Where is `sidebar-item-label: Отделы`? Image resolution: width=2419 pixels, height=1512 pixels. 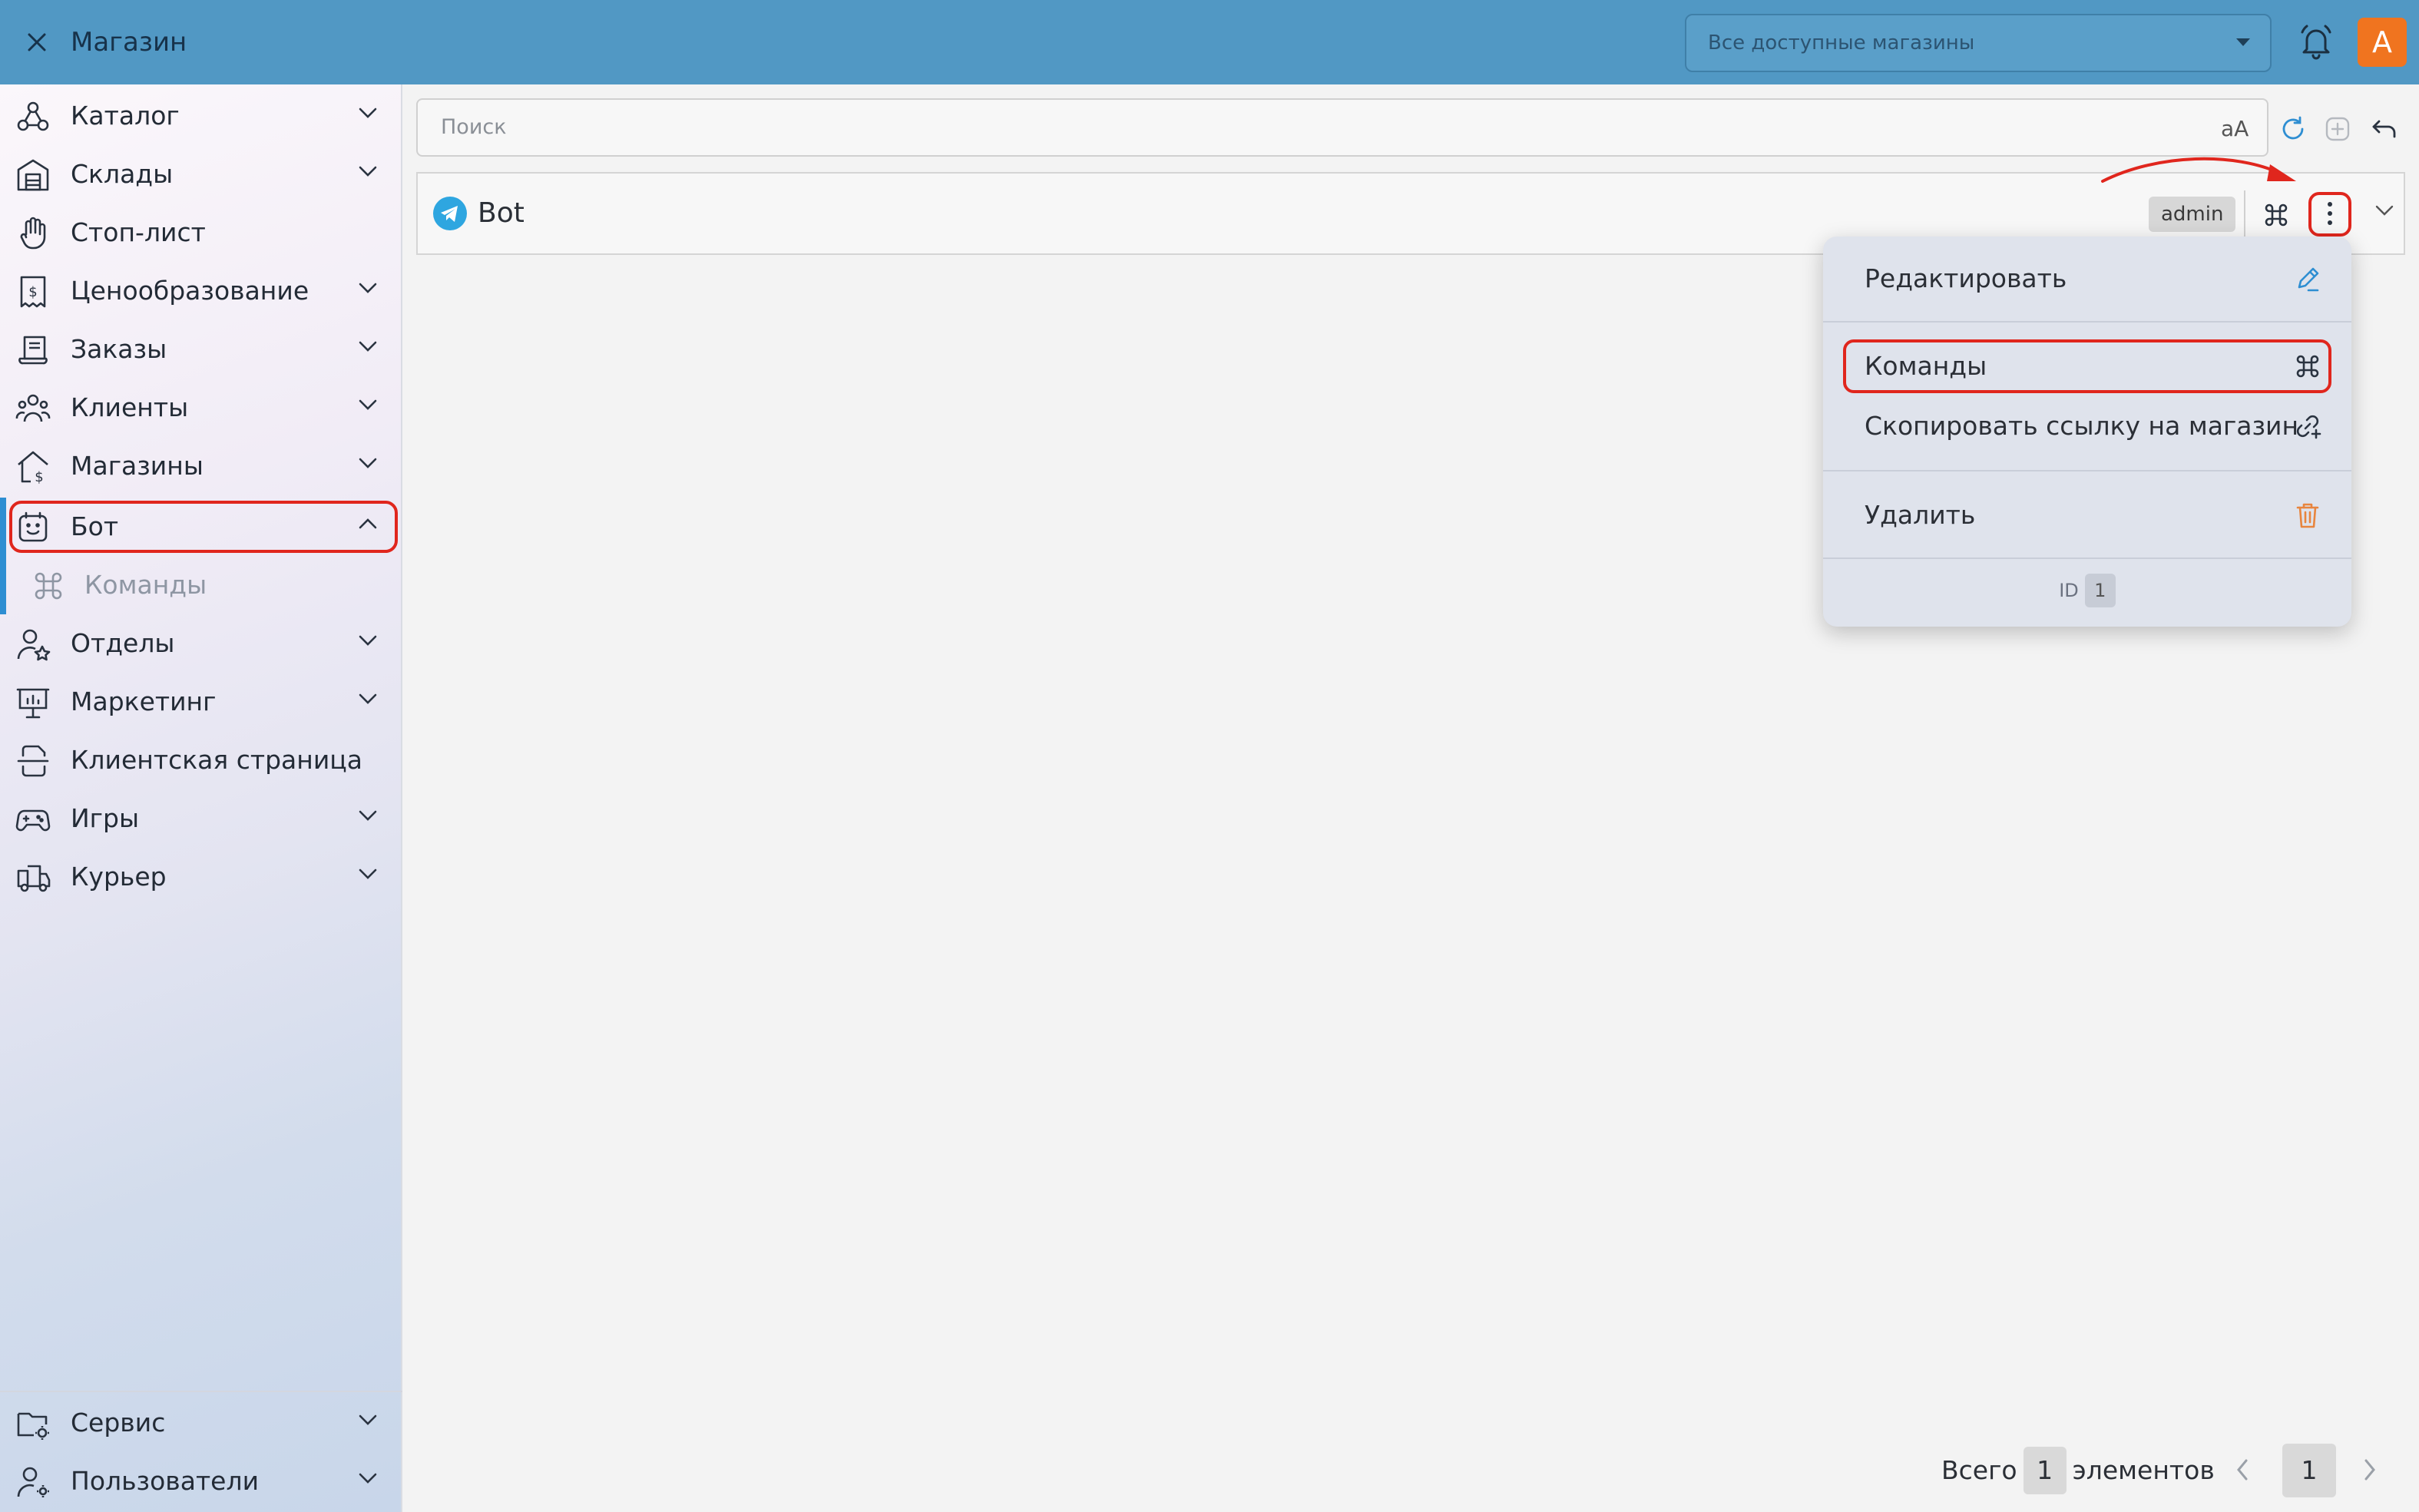
sidebar-item-label: Отделы is located at coordinates (123, 643).